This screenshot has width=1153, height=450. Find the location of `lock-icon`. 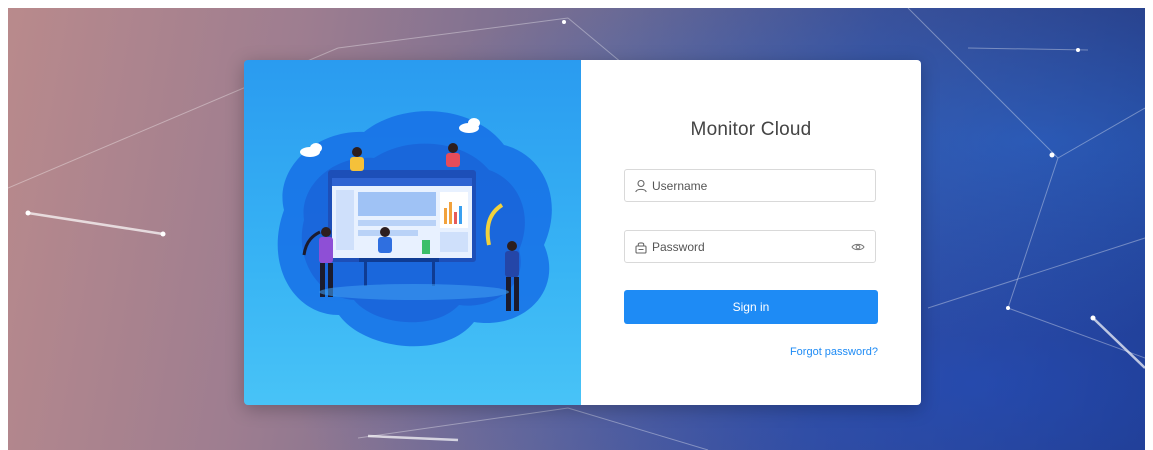

lock-icon is located at coordinates (641, 247).